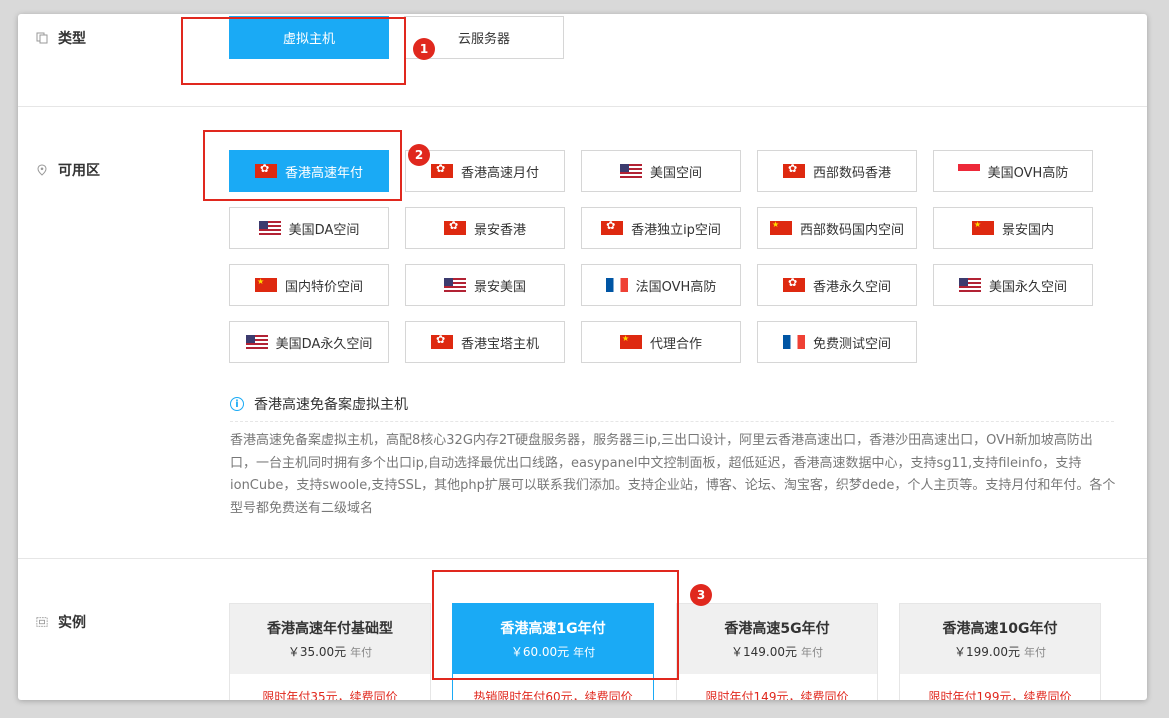 This screenshot has width=1169, height=718. What do you see at coordinates (672, 421) in the screenshot?
I see `dashed-divider` at bounding box center [672, 421].